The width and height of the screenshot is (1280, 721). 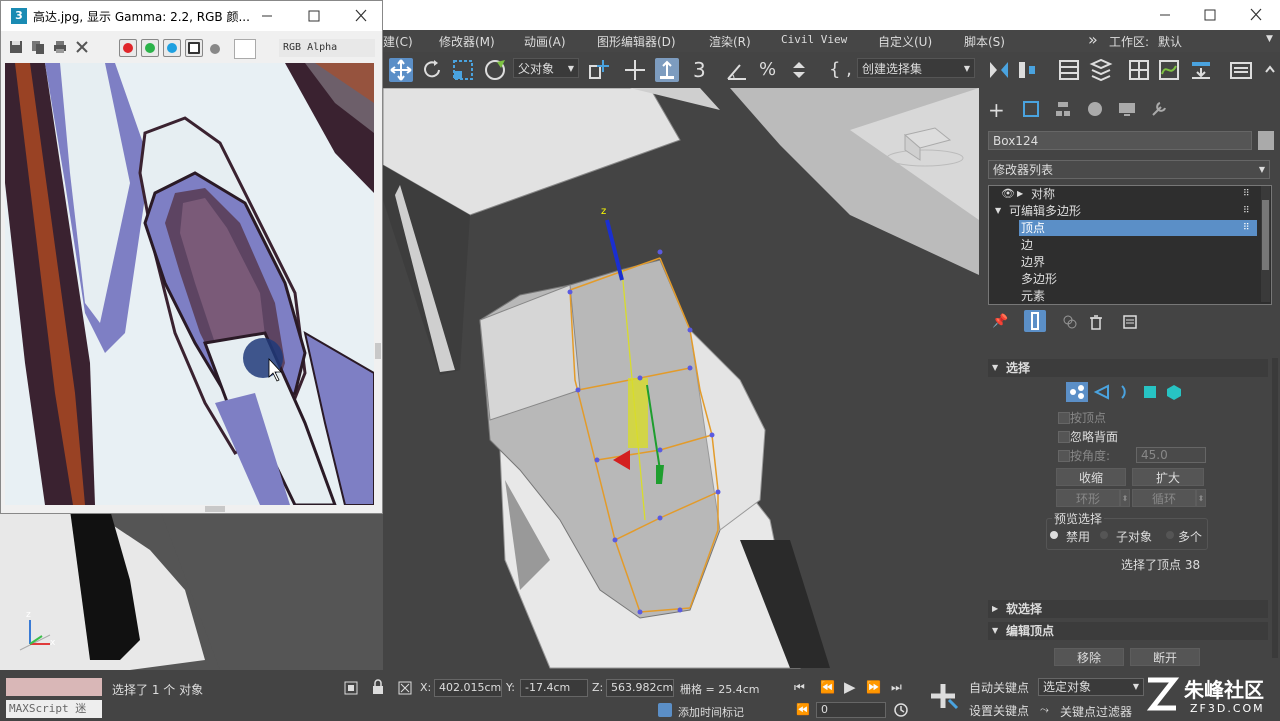 I want to click on create-key-icon, so click(x=943, y=696).